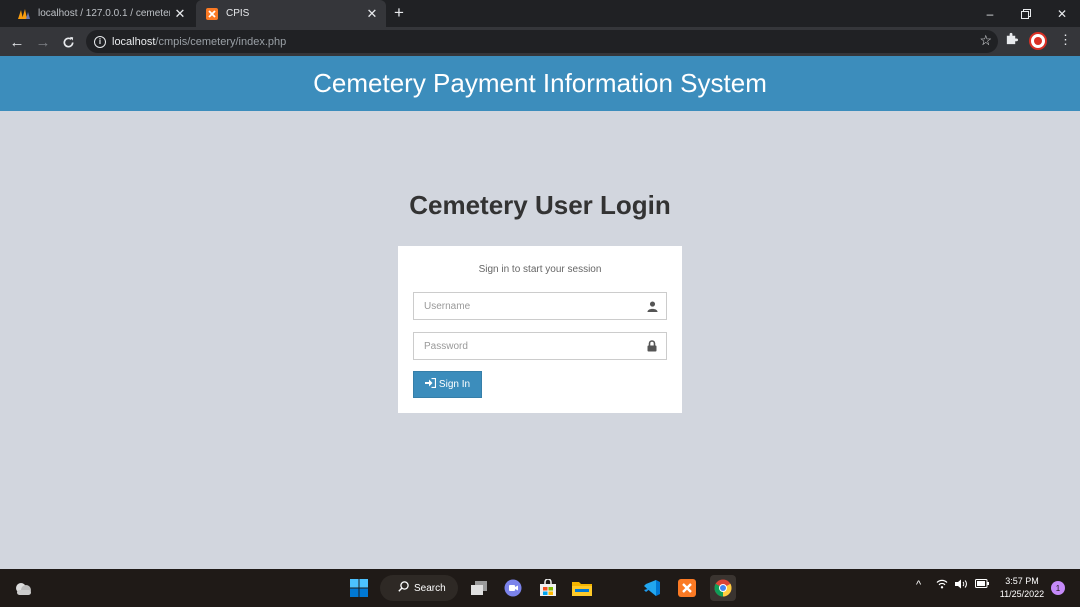 This screenshot has height=607, width=1080. I want to click on microsoft-store-icon, so click(548, 588).